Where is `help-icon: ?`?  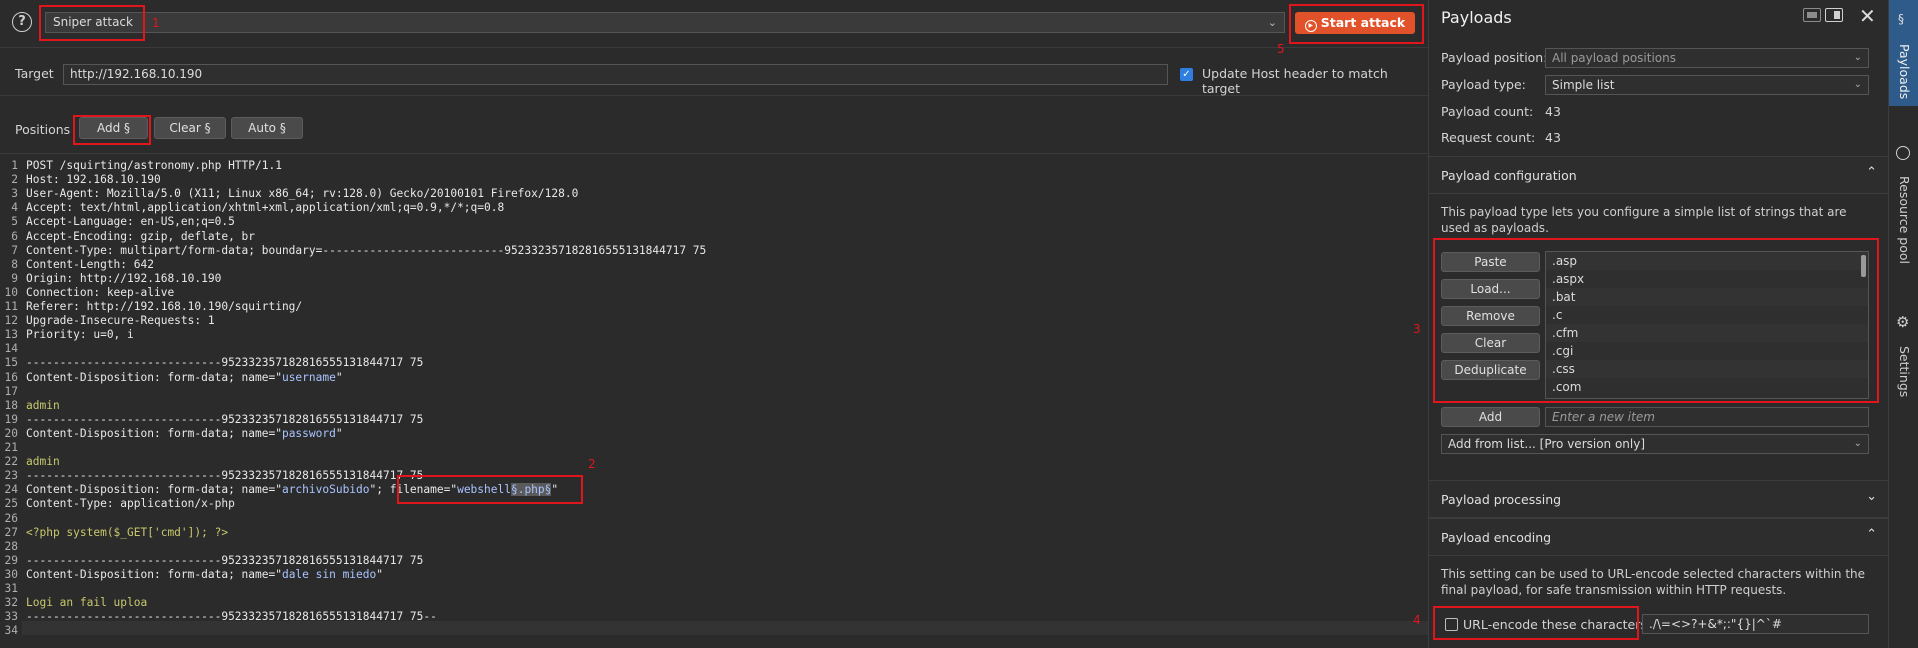
help-icon: ? is located at coordinates (22, 22).